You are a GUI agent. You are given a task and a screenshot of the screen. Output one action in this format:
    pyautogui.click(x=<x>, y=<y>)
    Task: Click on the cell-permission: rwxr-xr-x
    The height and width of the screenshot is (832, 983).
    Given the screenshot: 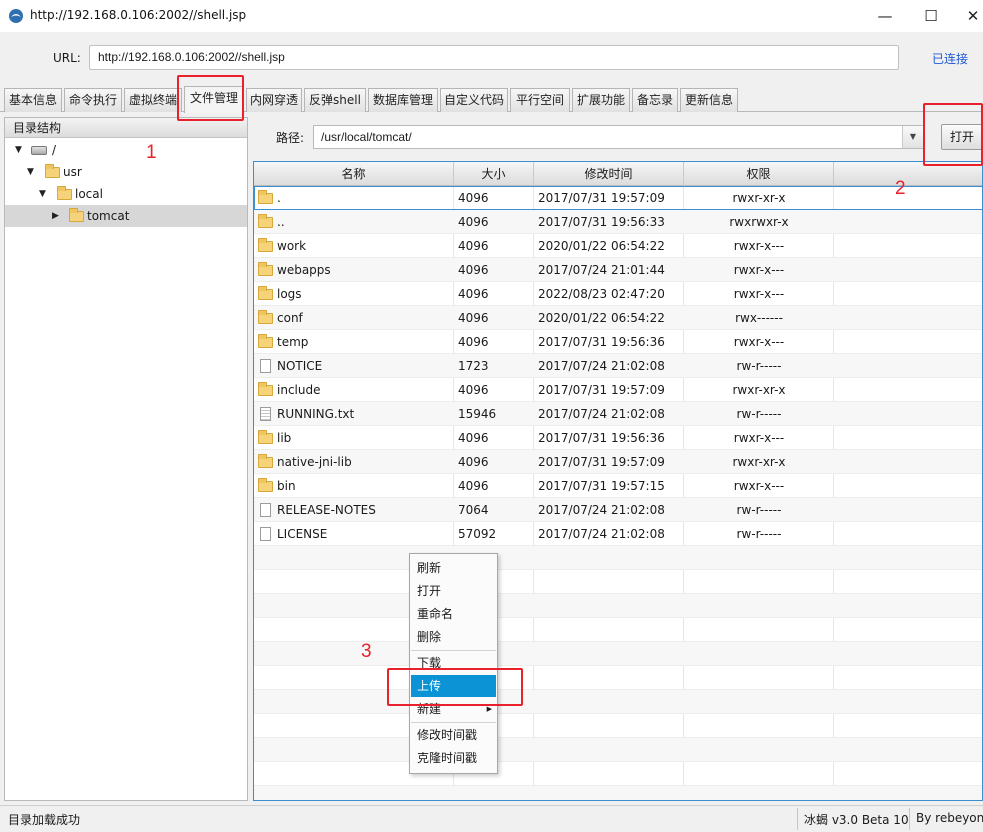 What is the action you would take?
    pyautogui.click(x=759, y=390)
    